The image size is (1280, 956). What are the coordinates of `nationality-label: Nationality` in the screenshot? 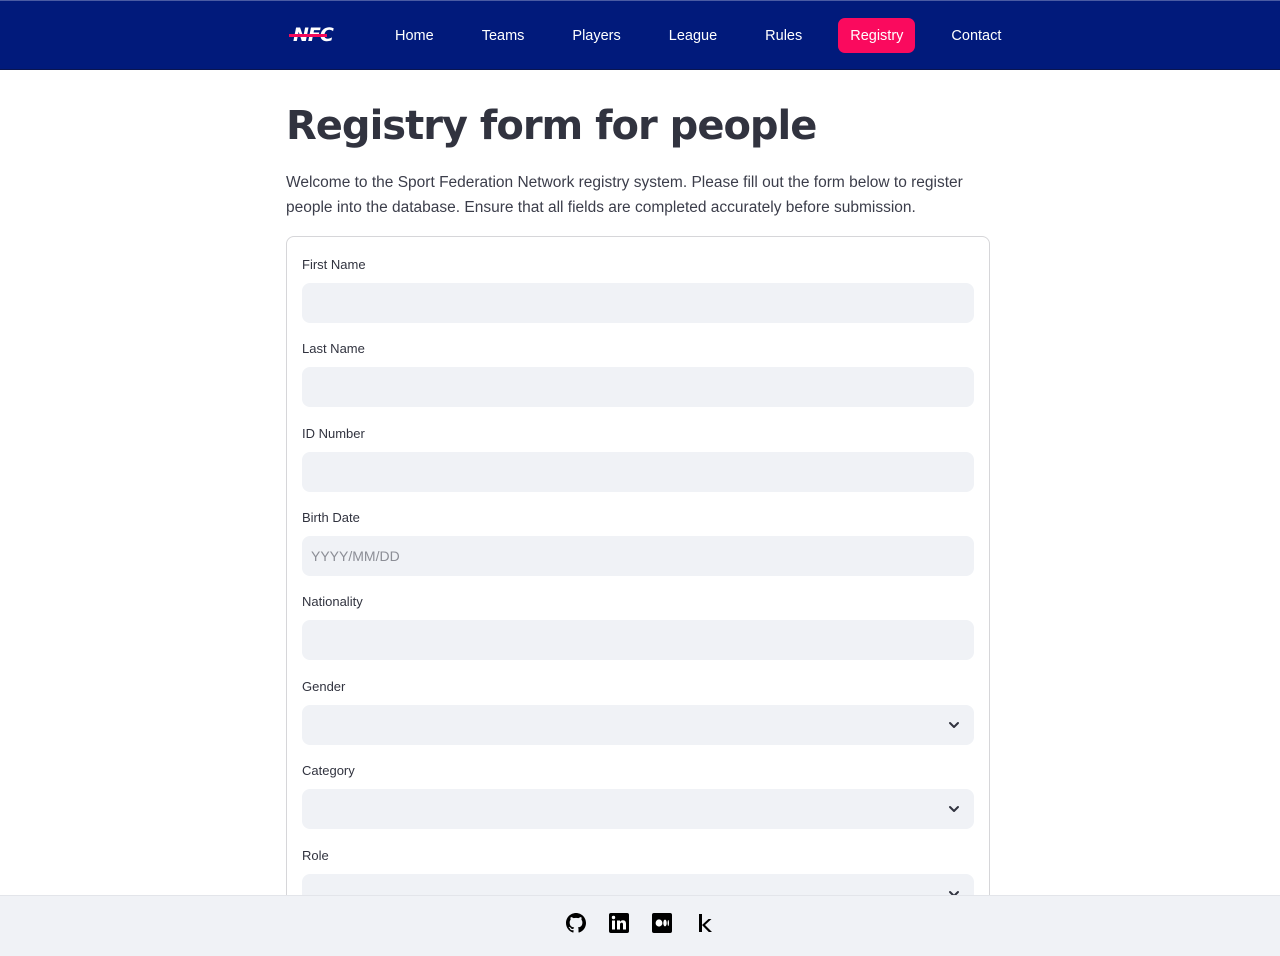 It's located at (332, 601).